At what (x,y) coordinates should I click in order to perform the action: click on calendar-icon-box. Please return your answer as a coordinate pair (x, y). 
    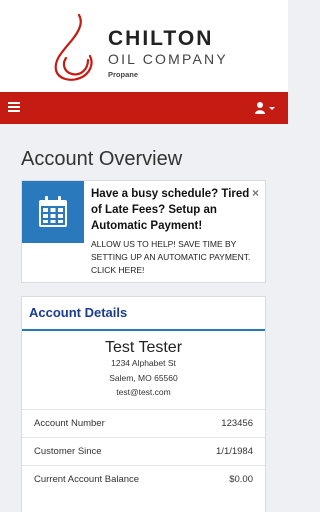
    Looking at the image, I should click on (53, 212).